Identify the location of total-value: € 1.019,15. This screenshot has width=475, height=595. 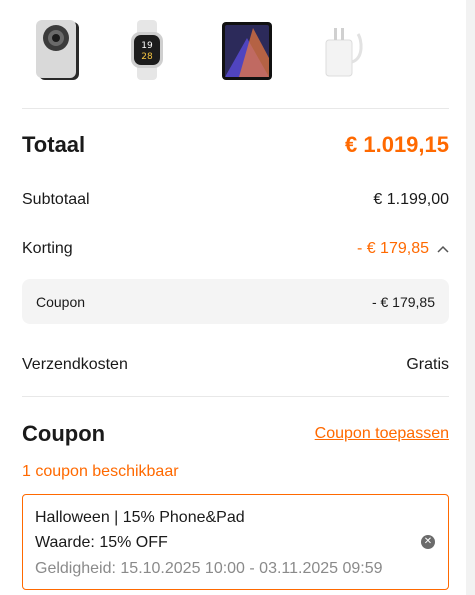
(397, 144).